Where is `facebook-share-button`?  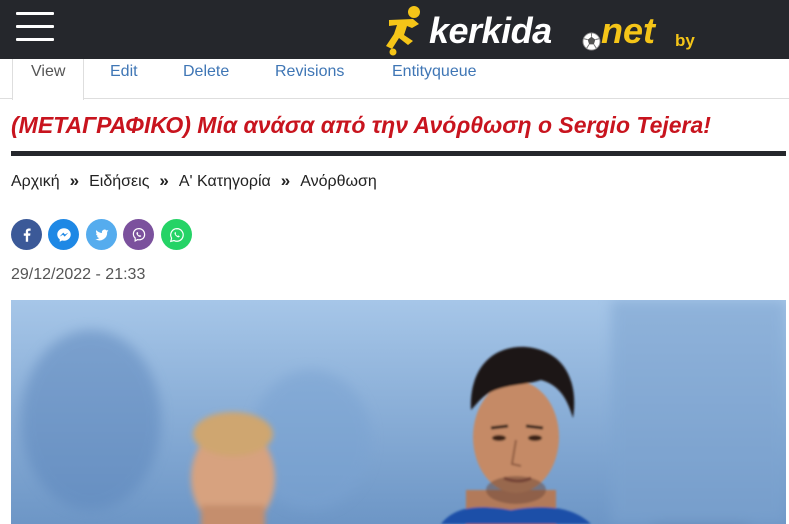 facebook-share-button is located at coordinates (26, 234).